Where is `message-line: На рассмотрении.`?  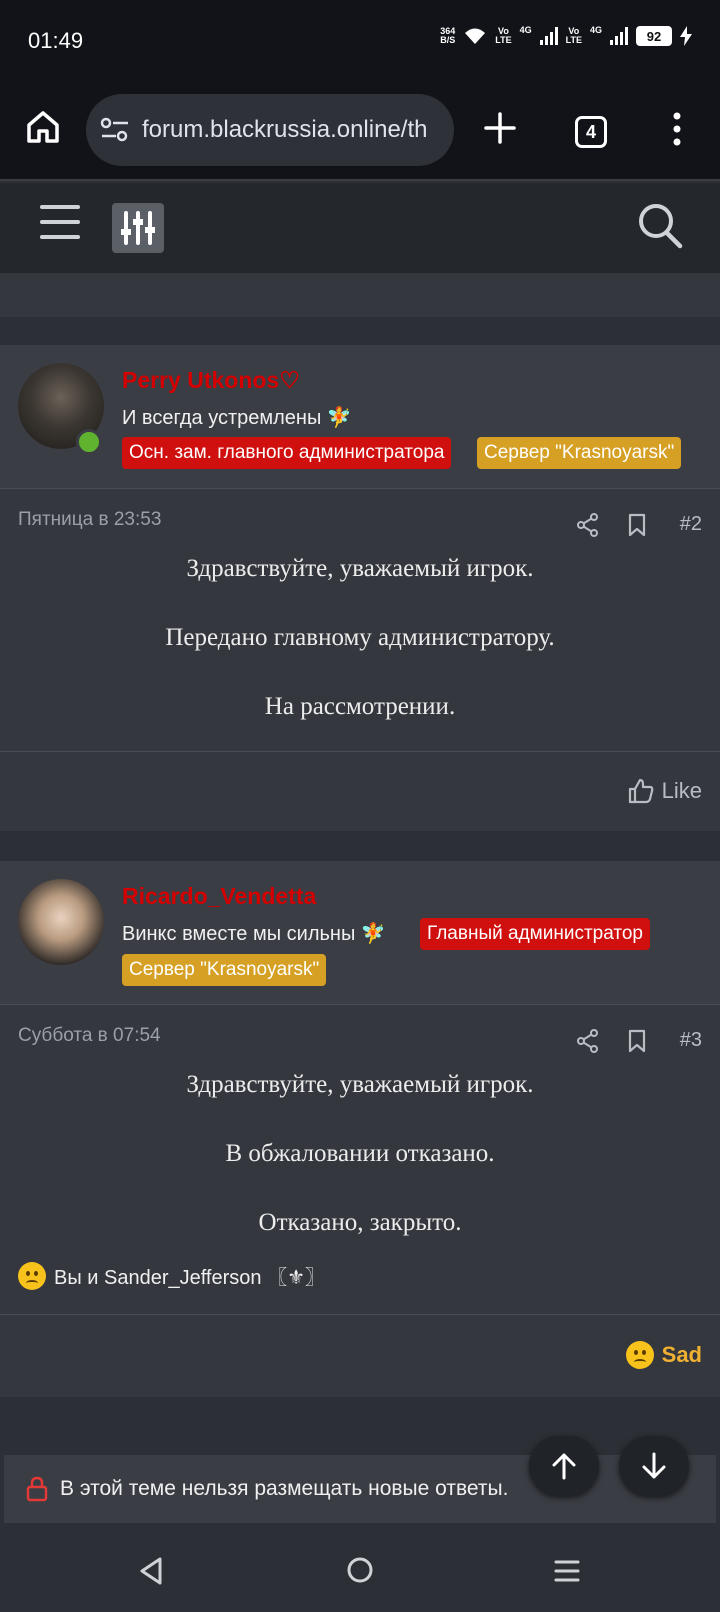
message-line: На рассмотрении. is located at coordinates (360, 706).